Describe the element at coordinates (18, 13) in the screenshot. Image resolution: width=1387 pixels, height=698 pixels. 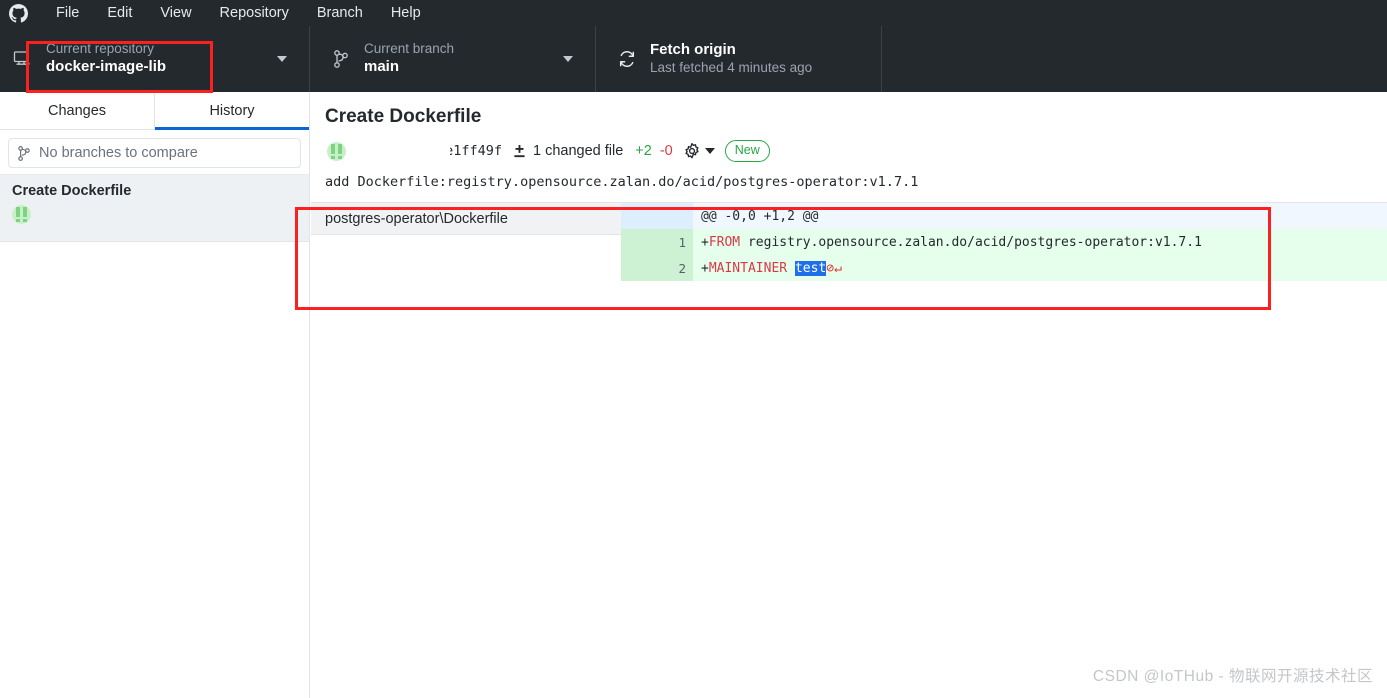
I see `github-logo-icon` at that location.